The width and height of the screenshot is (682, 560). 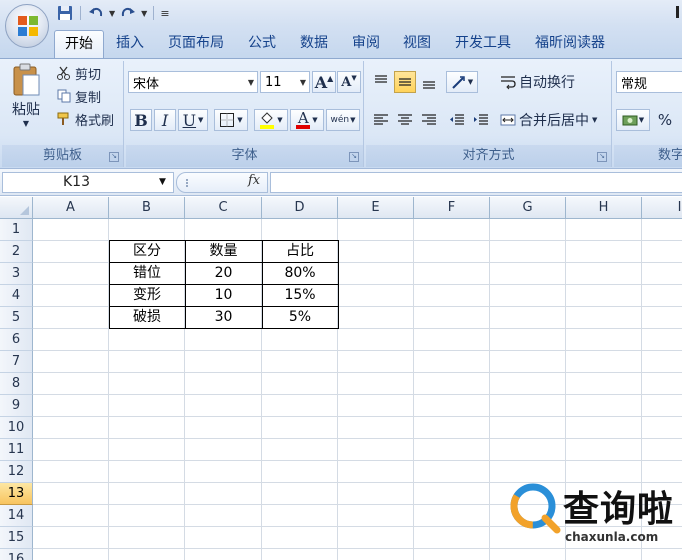 I want to click on accounting-format-button: ▼, so click(x=633, y=120).